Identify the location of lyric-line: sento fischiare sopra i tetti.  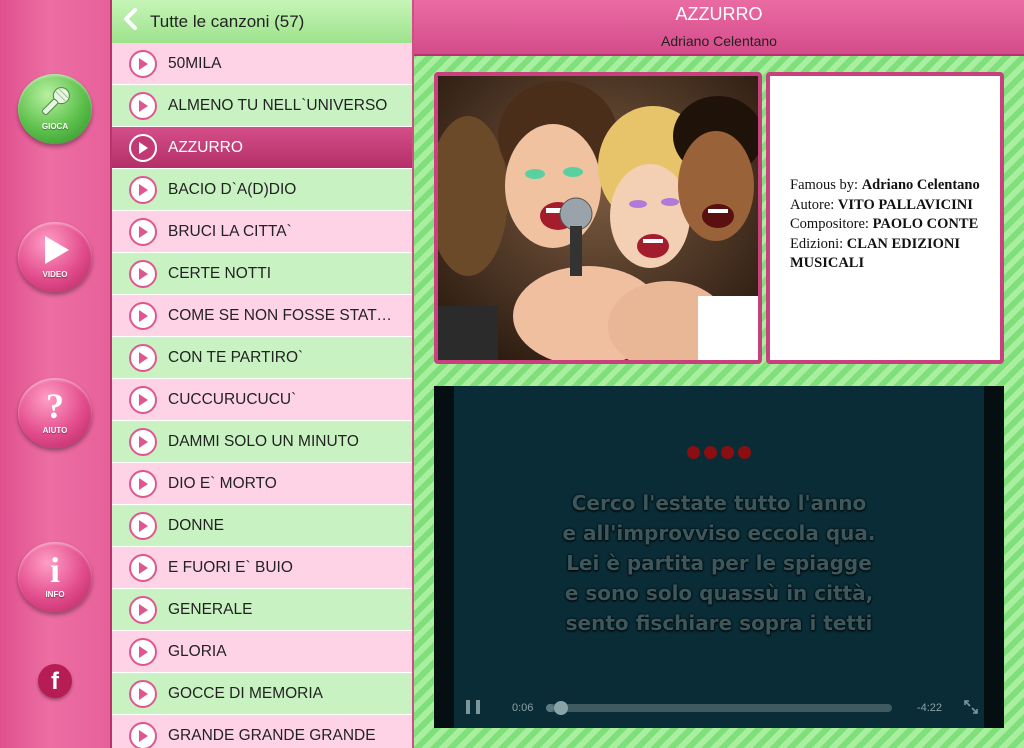
(719, 623).